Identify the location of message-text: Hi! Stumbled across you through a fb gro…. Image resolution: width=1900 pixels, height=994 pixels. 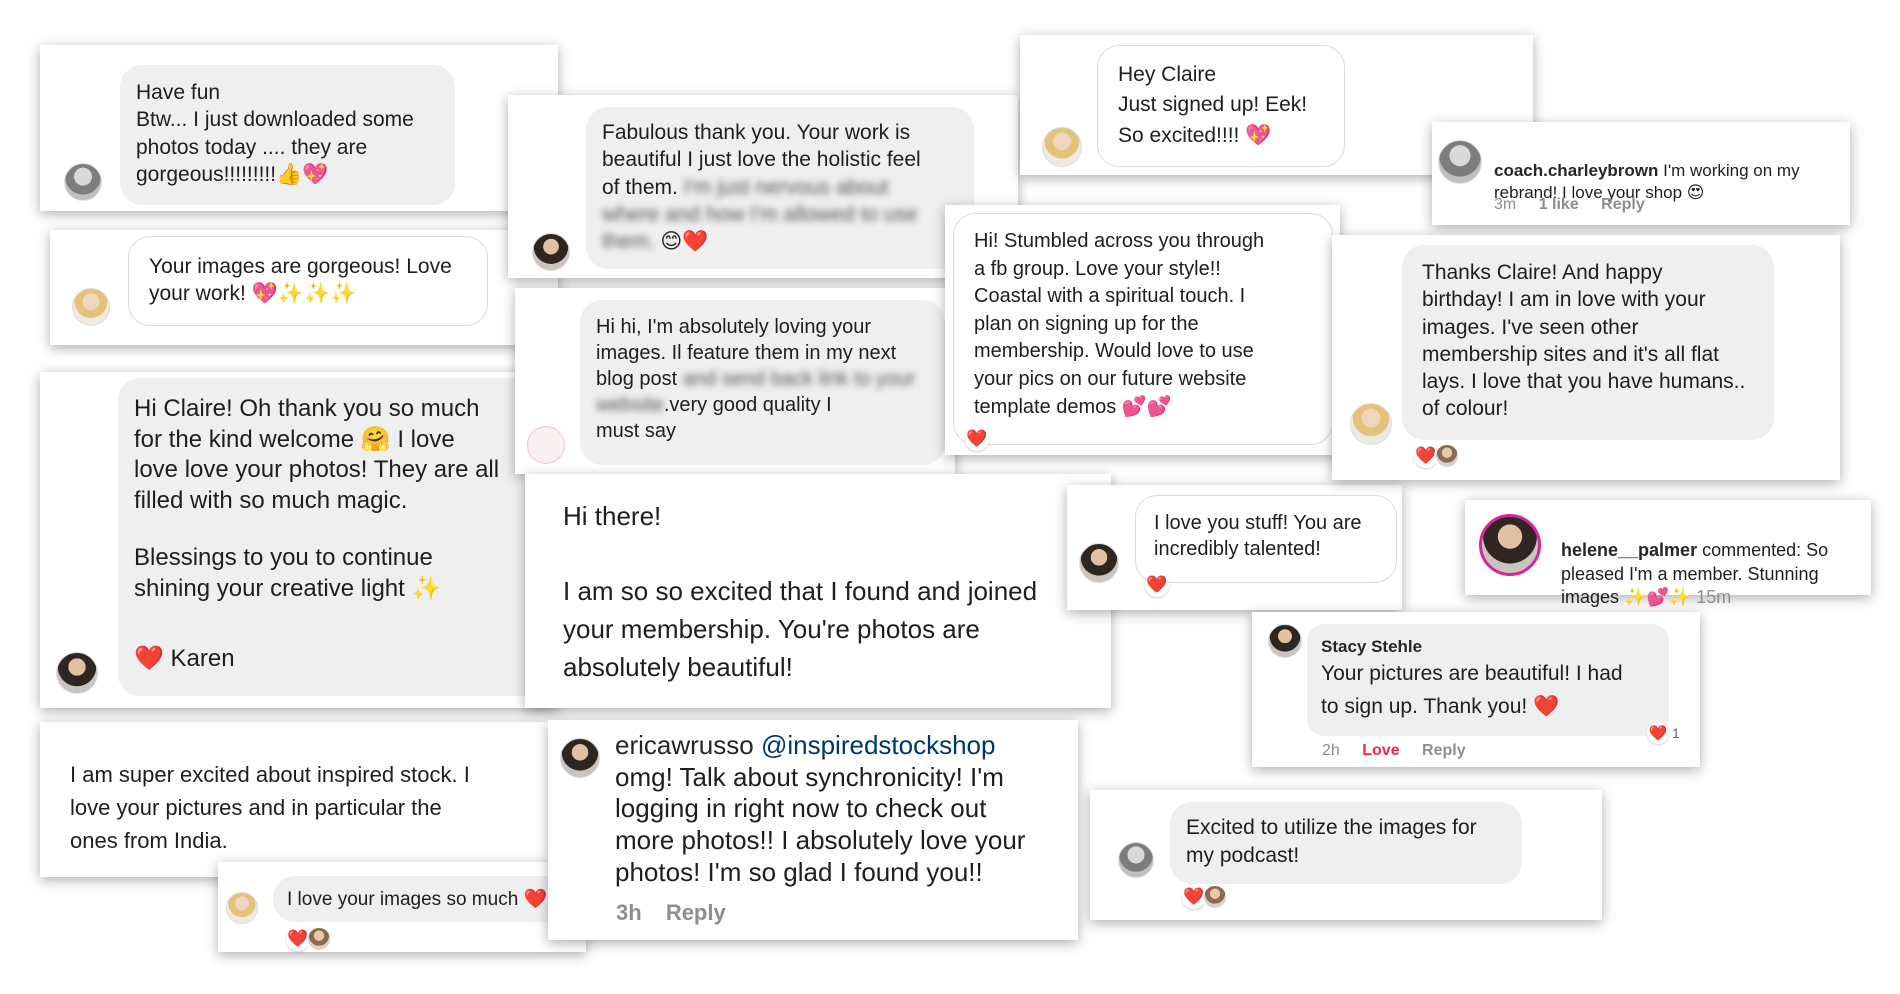
(1119, 324).